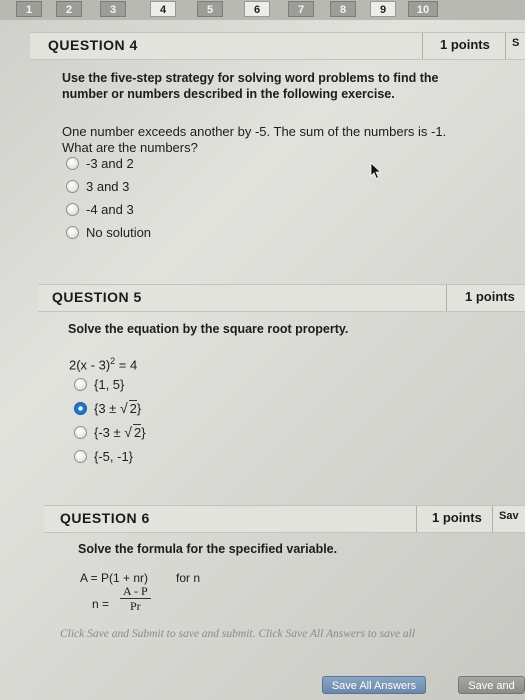  What do you see at coordinates (108, 186) in the screenshot?
I see `option-label: 3 and 3` at bounding box center [108, 186].